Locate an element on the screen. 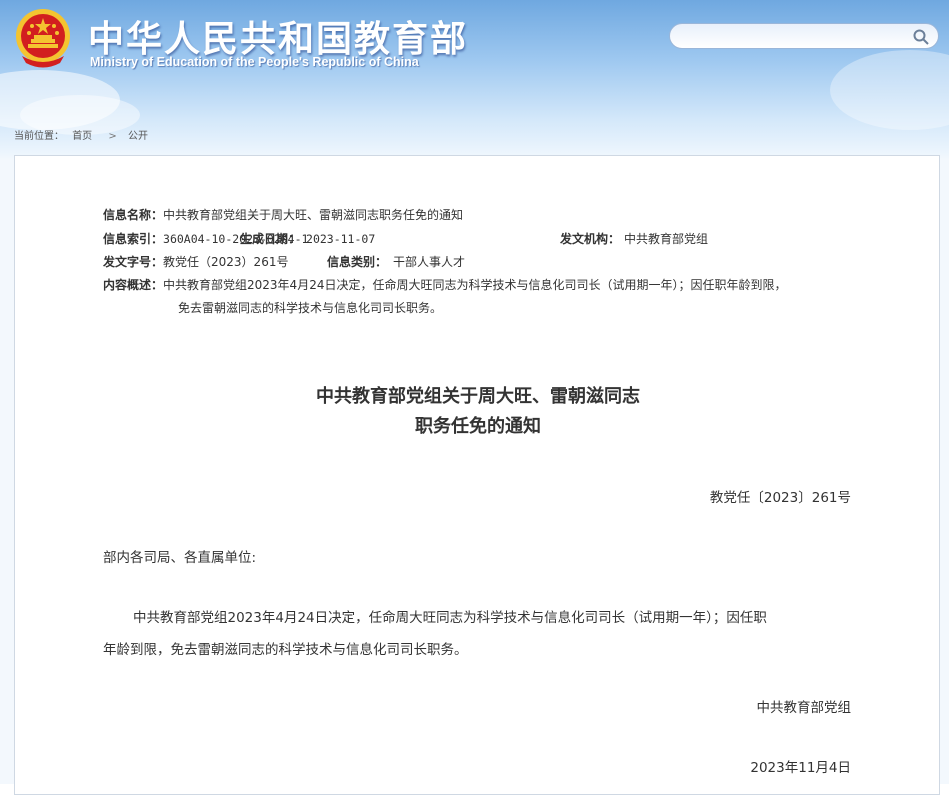  document-signature: 中共教育部党组 is located at coordinates (804, 708).